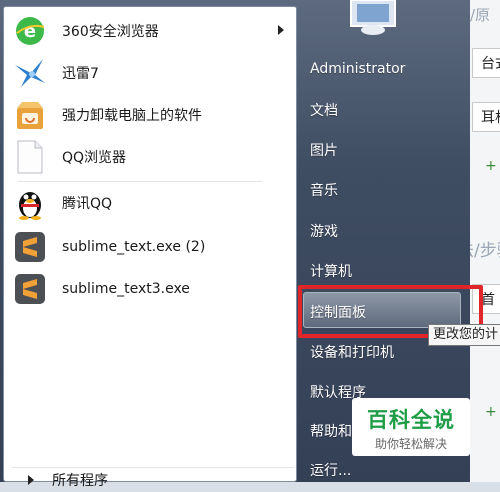  What do you see at coordinates (30, 73) in the screenshot?
I see `xunlei-bird-icon` at bounding box center [30, 73].